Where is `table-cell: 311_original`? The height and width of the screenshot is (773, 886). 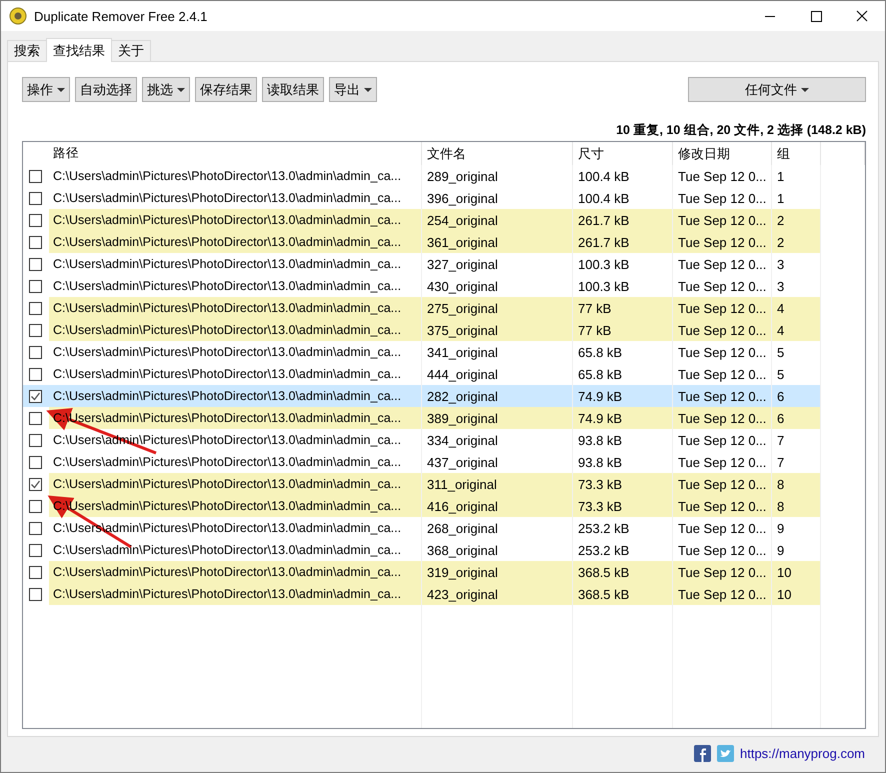 table-cell: 311_original is located at coordinates (497, 484).